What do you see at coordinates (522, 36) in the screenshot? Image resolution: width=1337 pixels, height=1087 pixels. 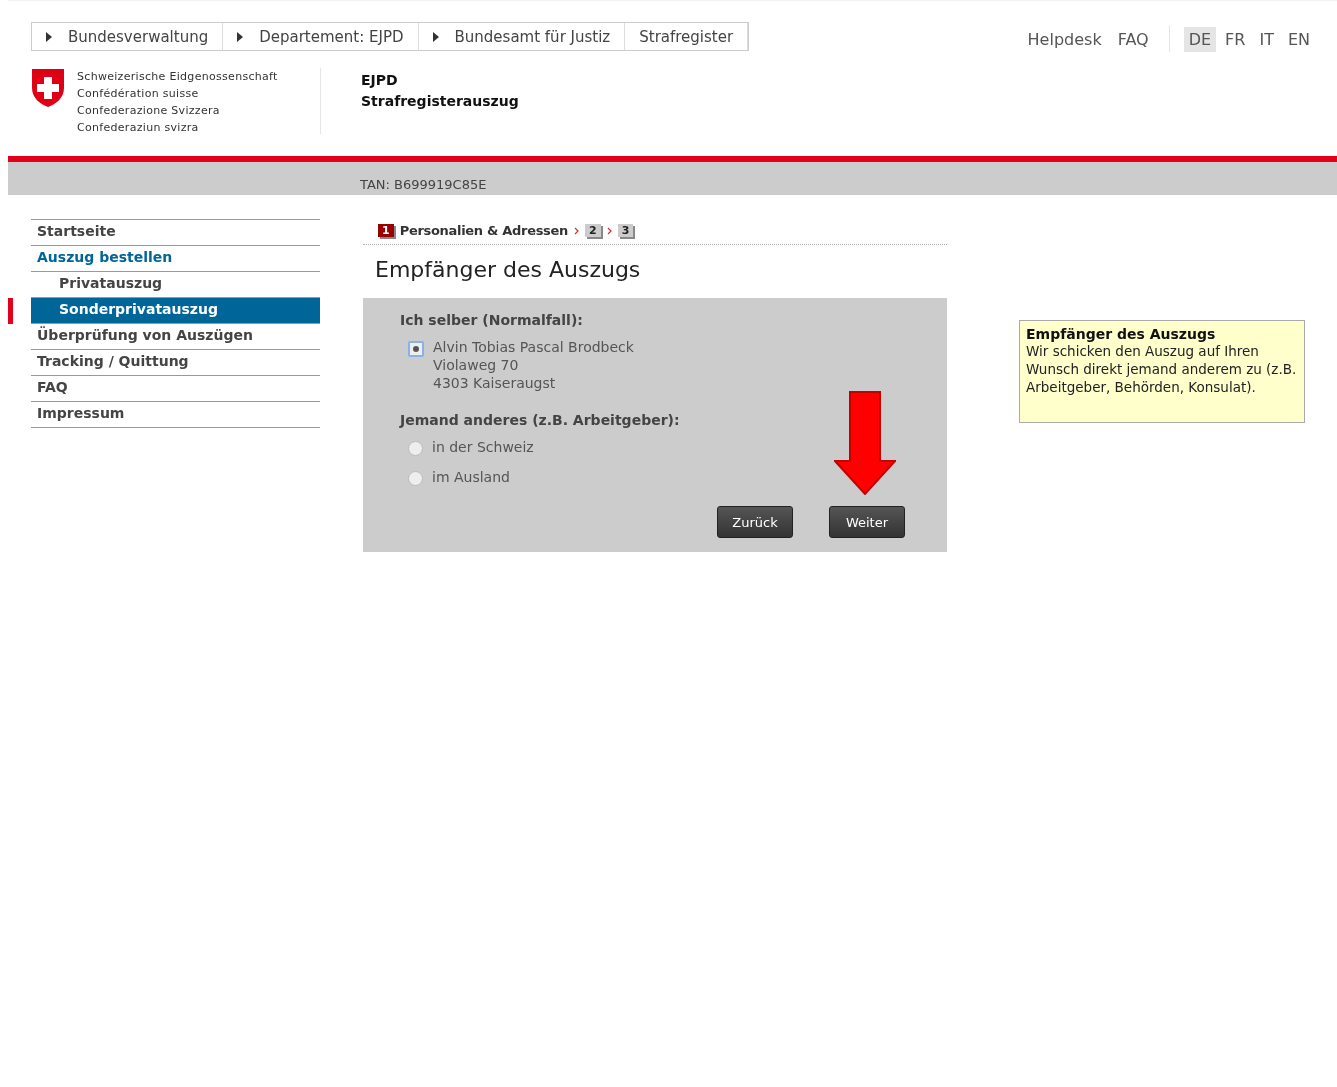 I see `breadcrumb-link: Bundesamt für Justiz` at bounding box center [522, 36].